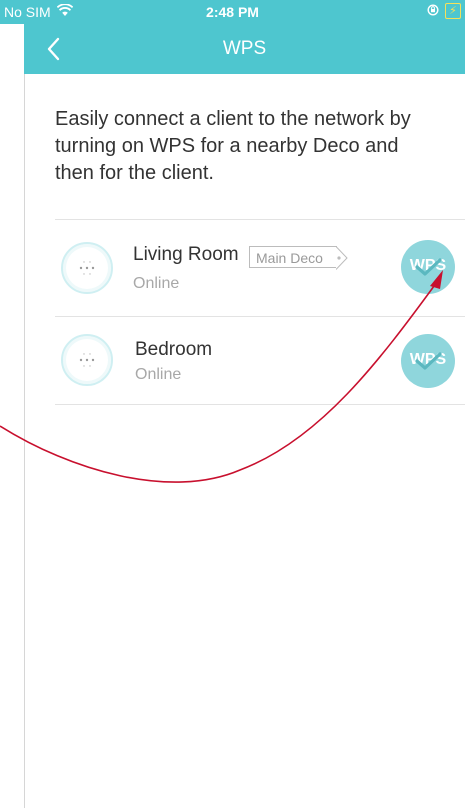  I want to click on main-deco-tag: Main Deco, so click(298, 258).